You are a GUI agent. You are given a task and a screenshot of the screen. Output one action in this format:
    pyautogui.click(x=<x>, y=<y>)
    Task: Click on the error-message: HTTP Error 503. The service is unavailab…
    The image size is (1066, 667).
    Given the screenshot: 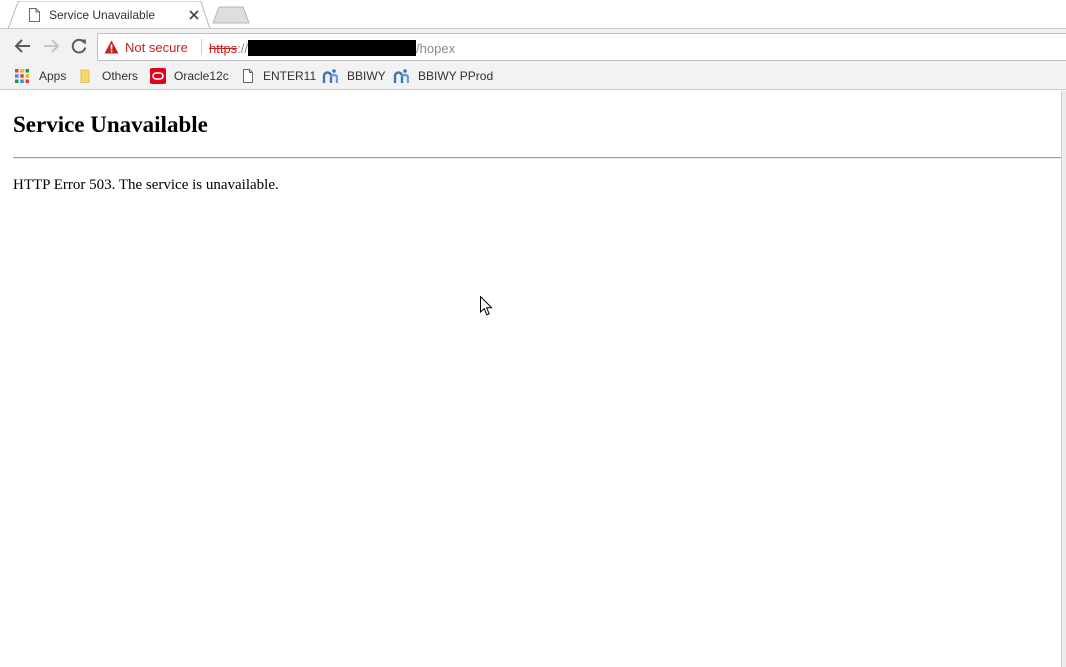 What is the action you would take?
    pyautogui.click(x=146, y=185)
    